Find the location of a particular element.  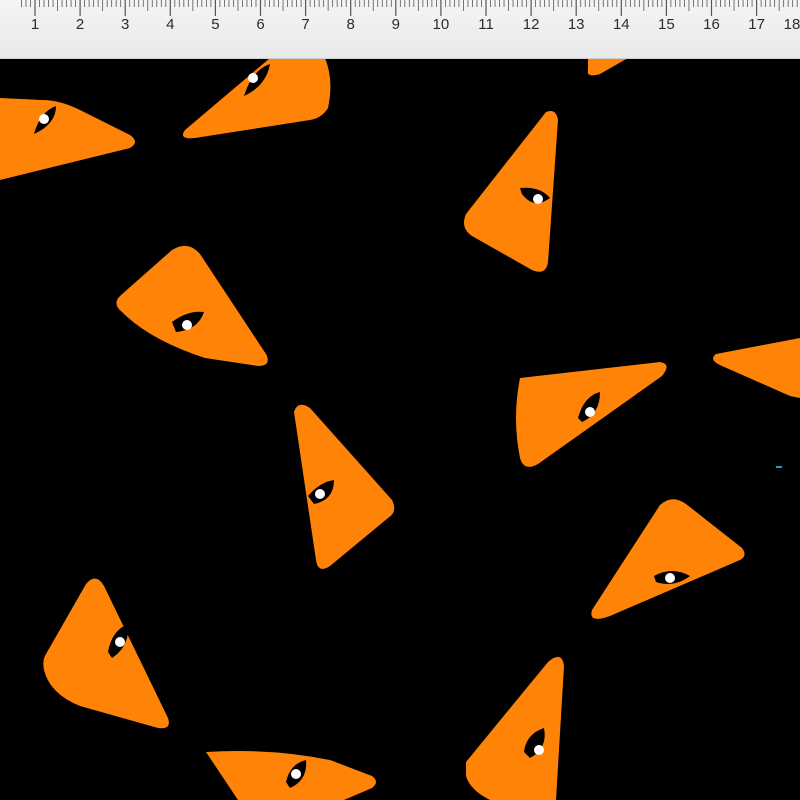

ruler-label: 7 is located at coordinates (305, 24).